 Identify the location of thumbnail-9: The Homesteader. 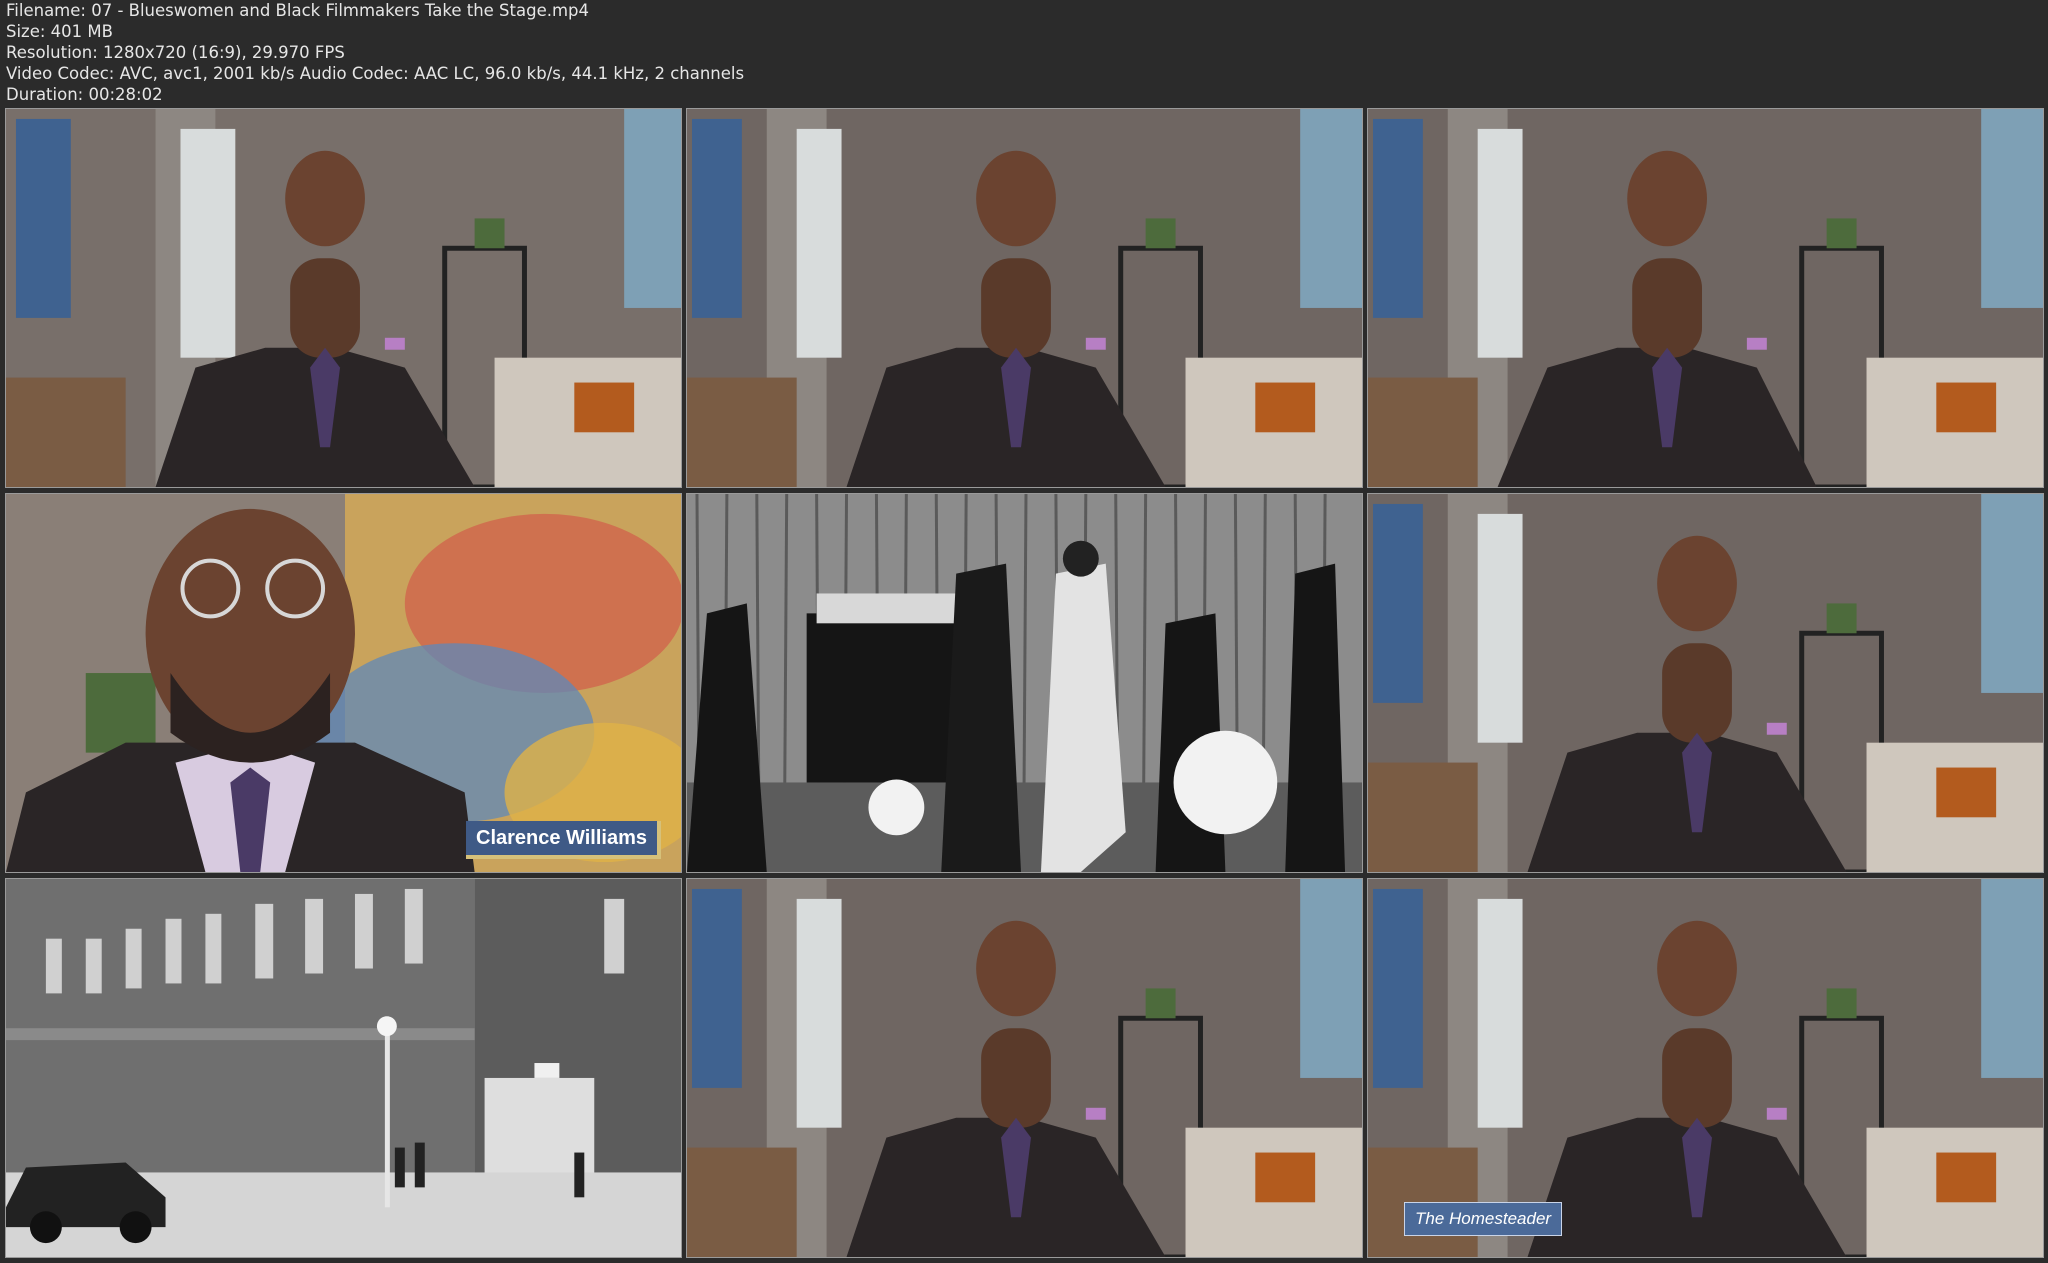
(1705, 1068).